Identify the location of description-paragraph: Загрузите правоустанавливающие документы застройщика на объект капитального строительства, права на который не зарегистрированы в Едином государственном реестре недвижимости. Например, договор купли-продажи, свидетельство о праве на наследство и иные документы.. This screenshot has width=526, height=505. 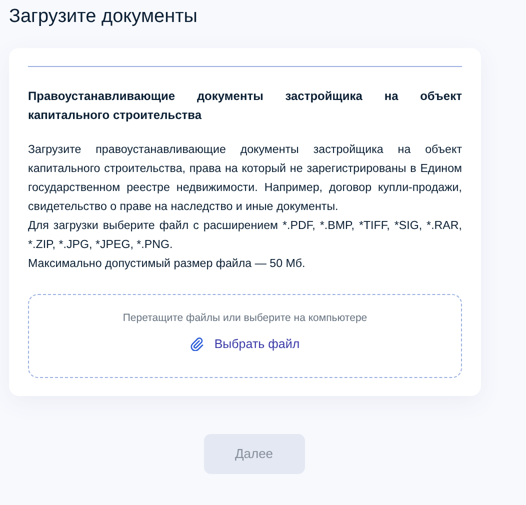
(245, 178).